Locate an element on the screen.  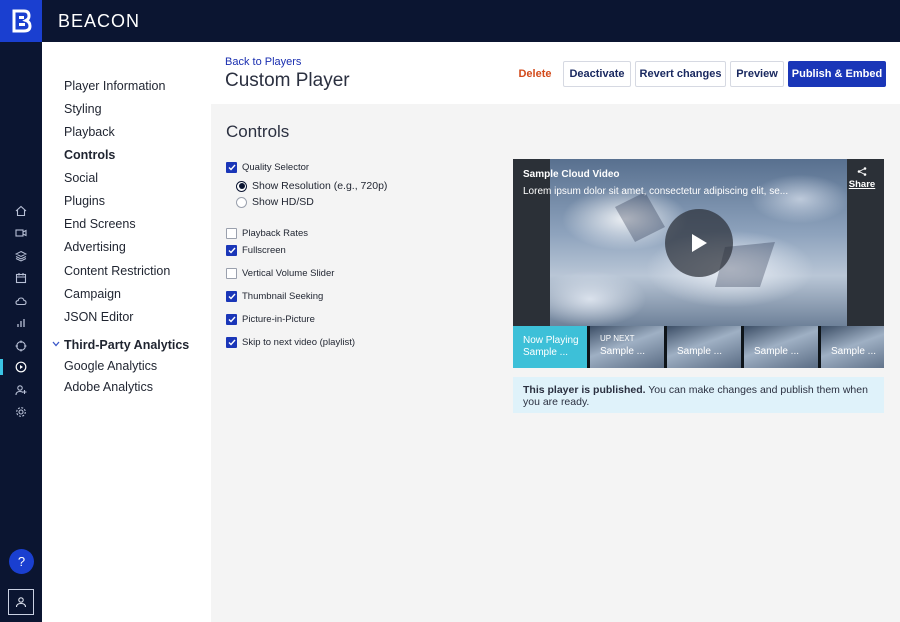
layers-icon is located at coordinates (21, 256).